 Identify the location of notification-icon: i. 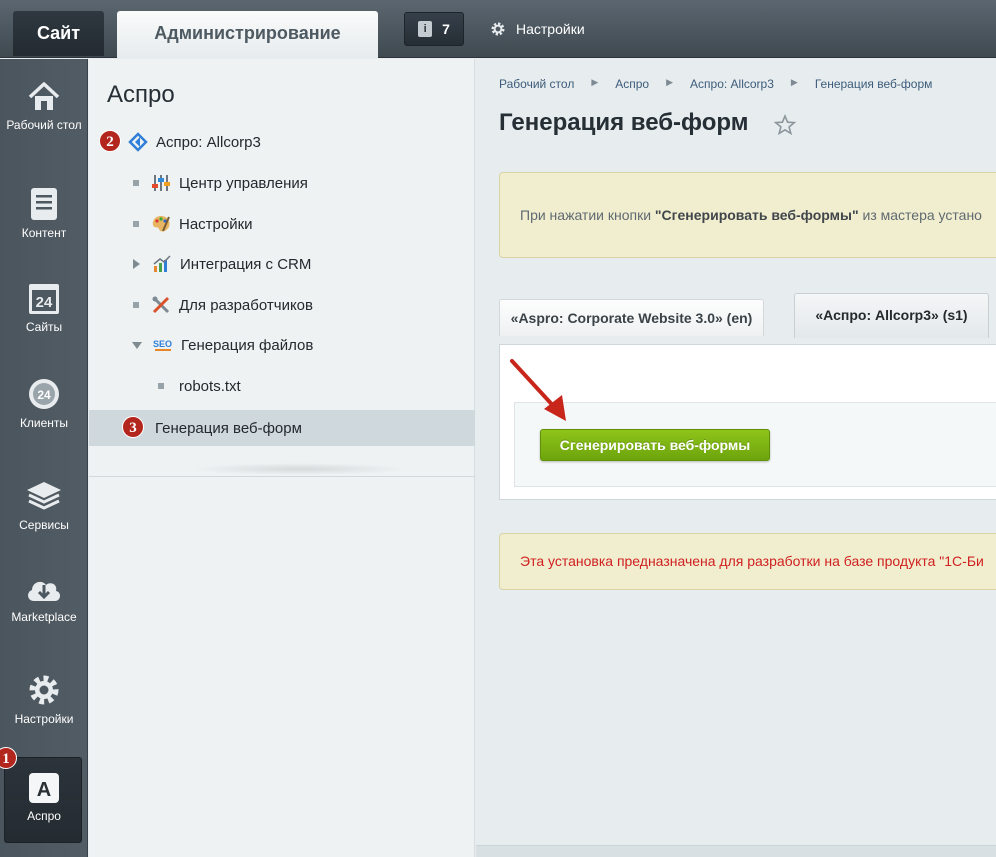
(425, 29).